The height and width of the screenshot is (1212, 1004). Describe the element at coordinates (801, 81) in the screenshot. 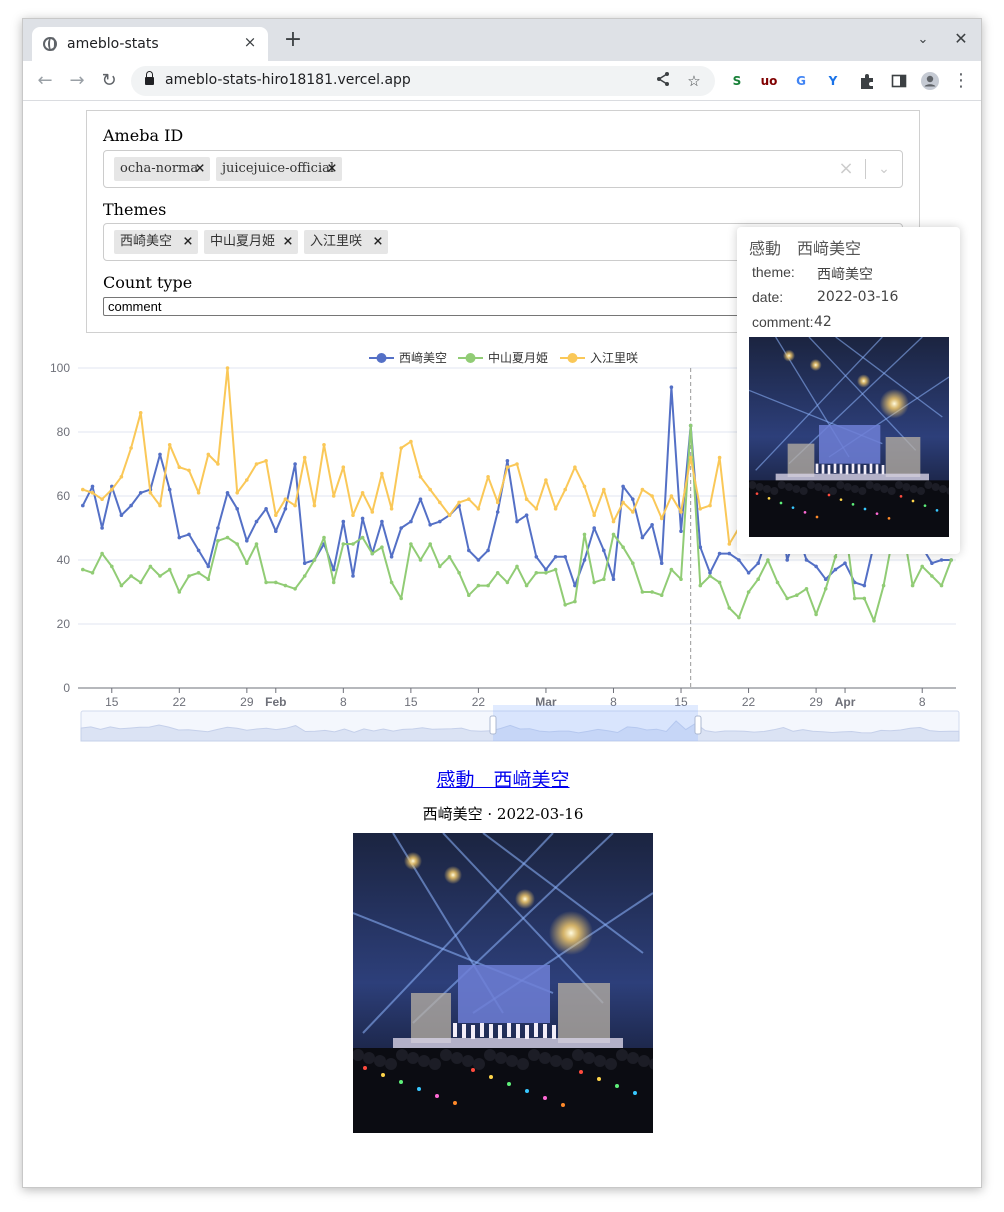

I see `translate-icon: G` at that location.